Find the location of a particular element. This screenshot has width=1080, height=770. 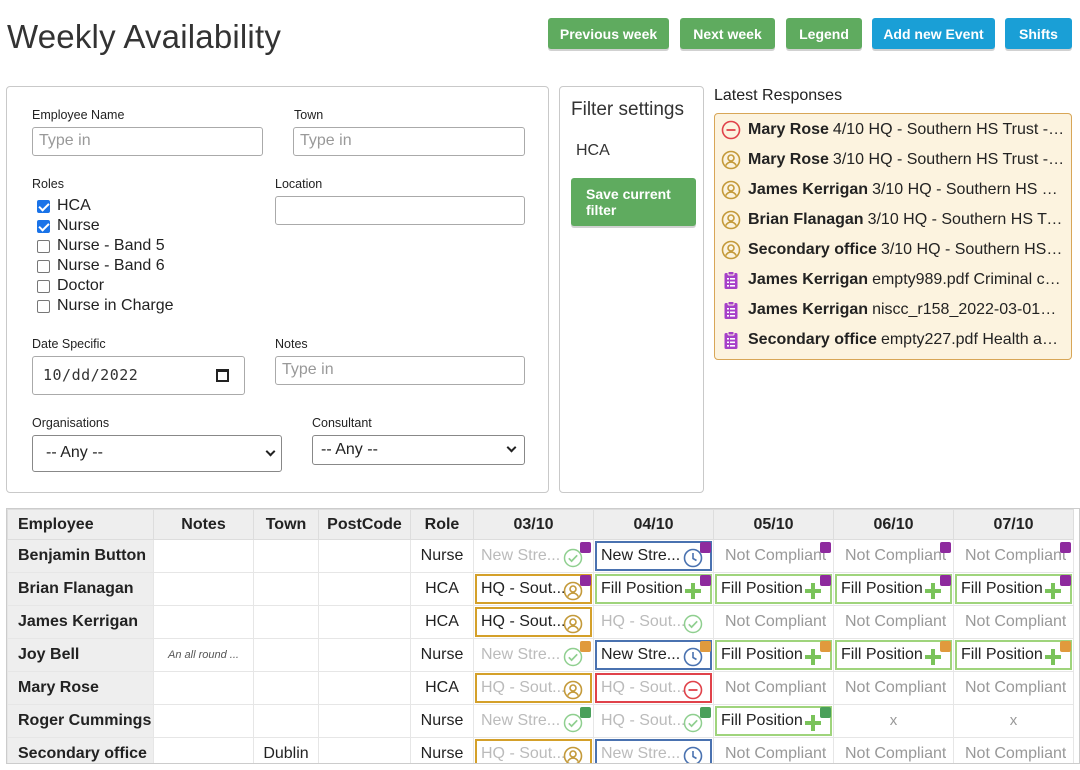

legend-button: Legend is located at coordinates (824, 33).